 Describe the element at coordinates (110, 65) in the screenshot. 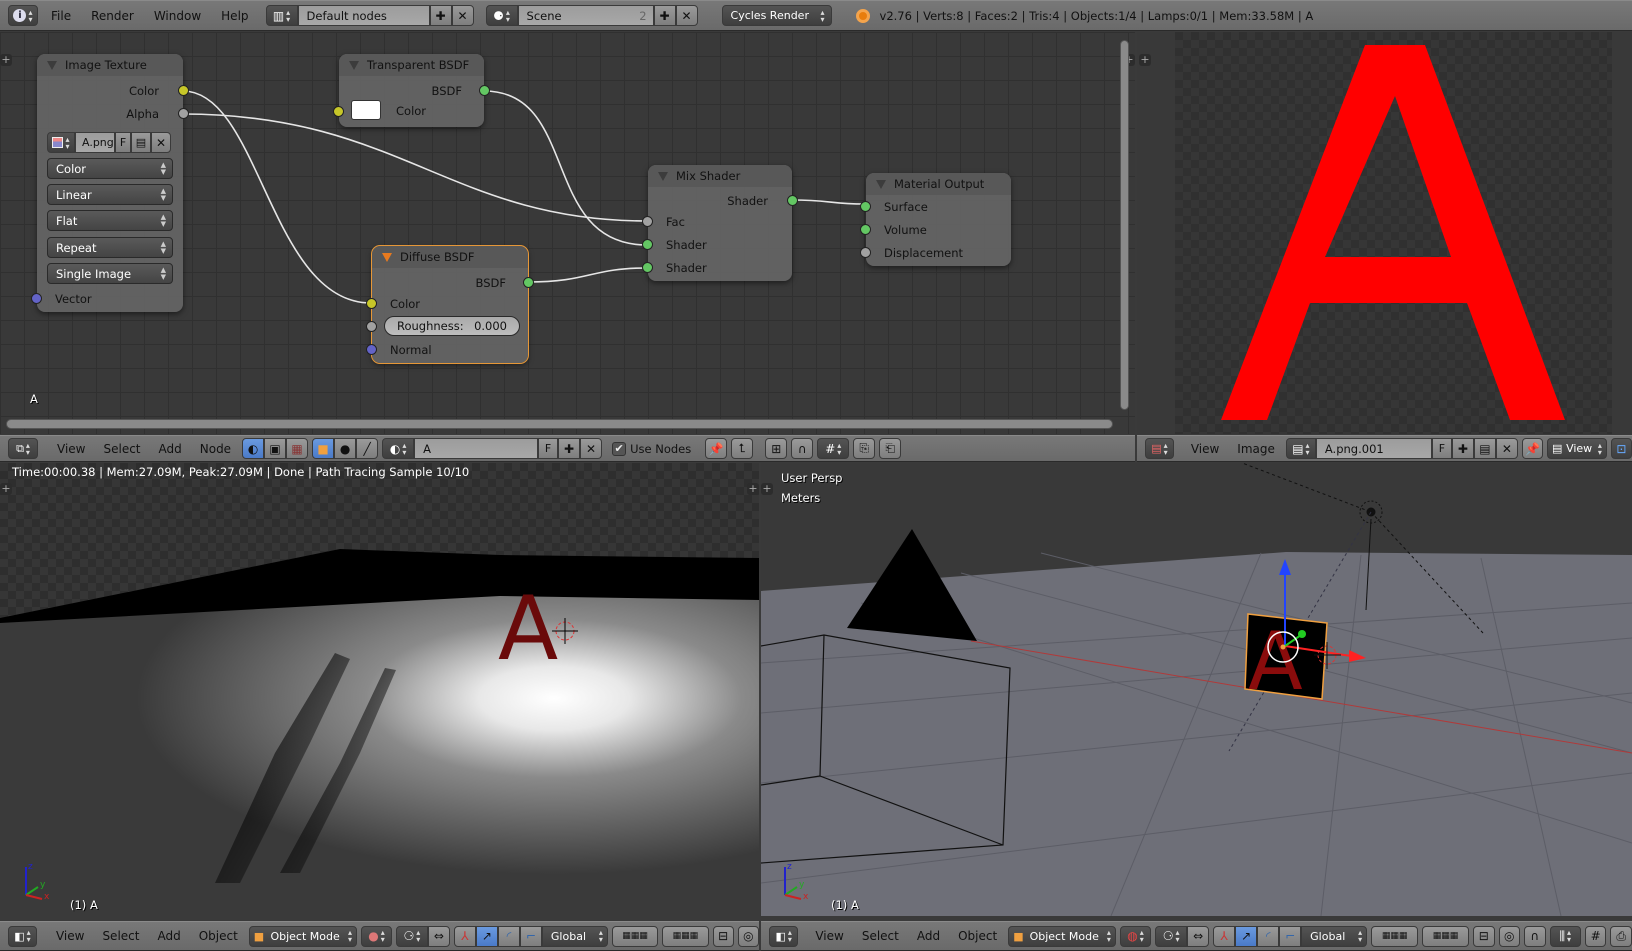

I see `node-header: Image Texture` at that location.